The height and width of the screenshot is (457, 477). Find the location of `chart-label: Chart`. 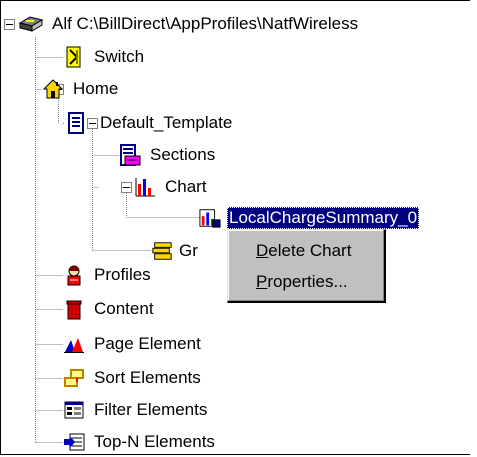

chart-label: Chart is located at coordinates (186, 186).